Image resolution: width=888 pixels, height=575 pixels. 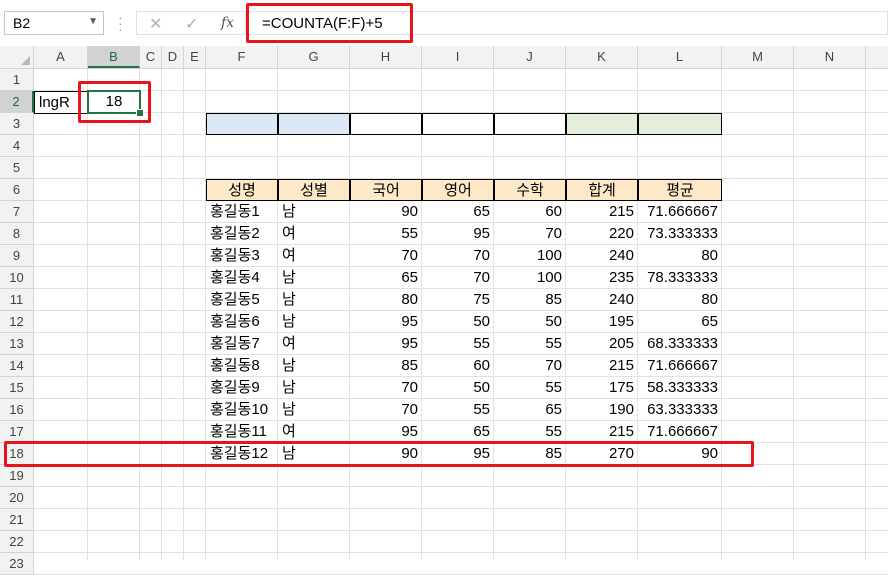 What do you see at coordinates (242, 322) in the screenshot?
I see `table-cell: 홍길동6` at bounding box center [242, 322].